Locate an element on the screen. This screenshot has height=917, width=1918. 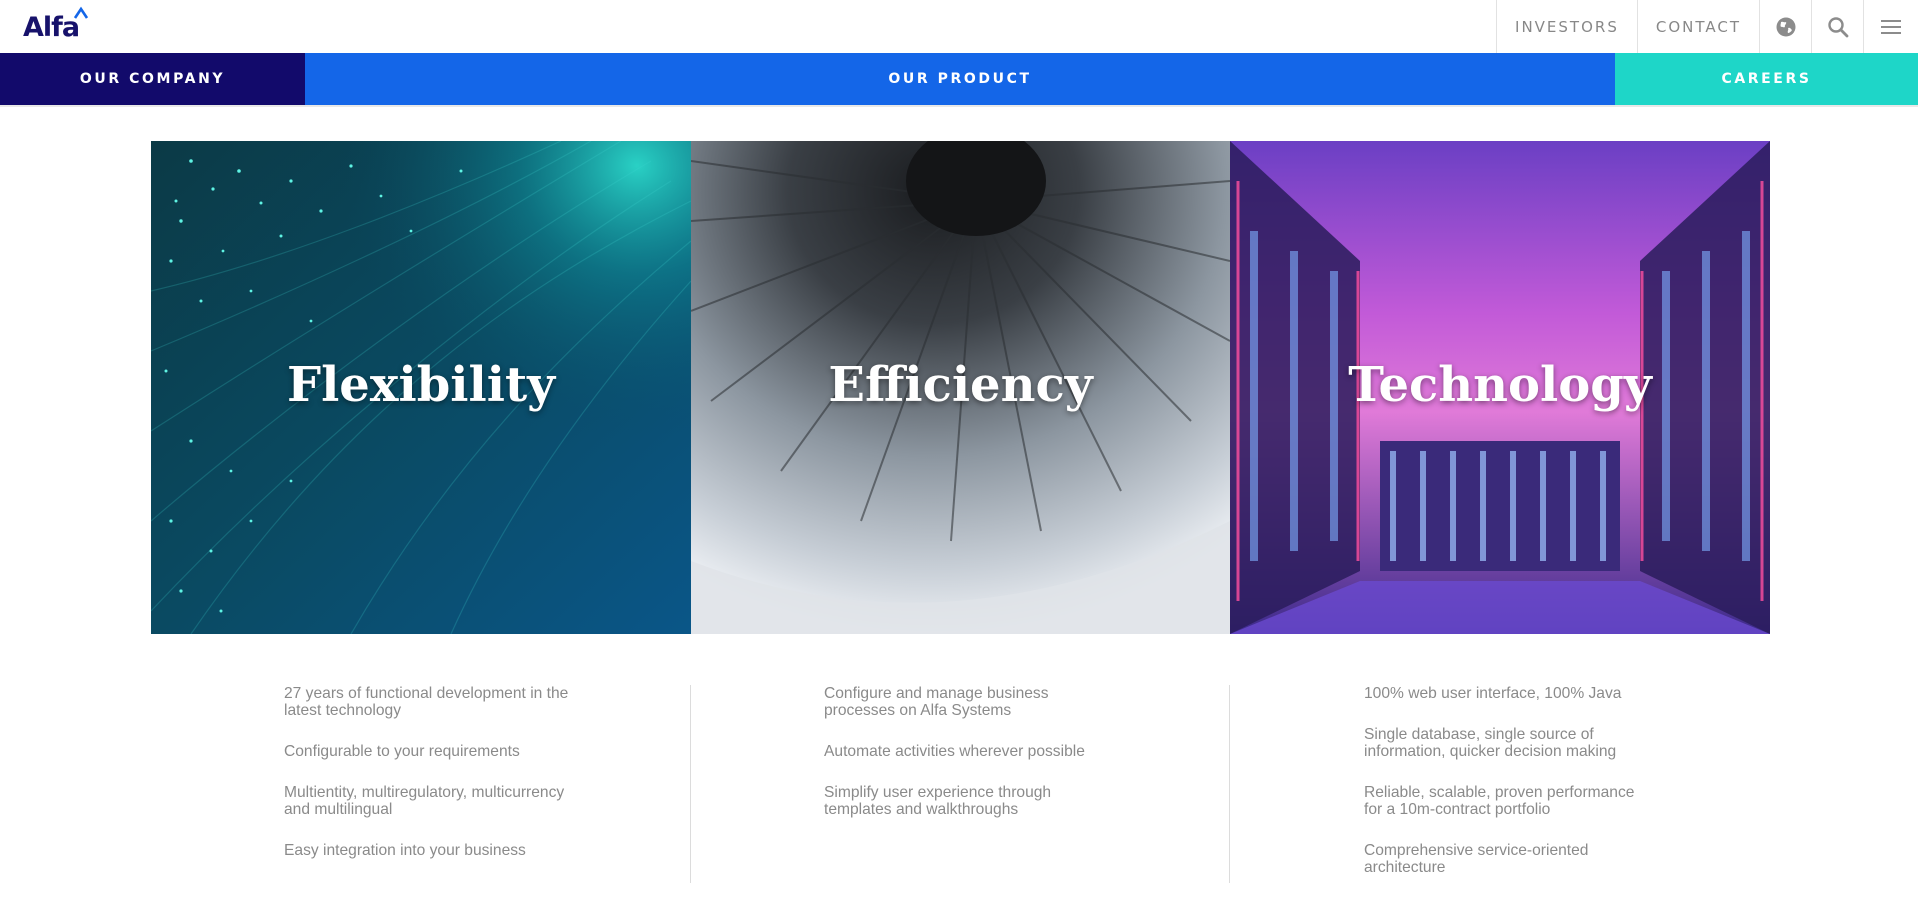
panel-title-technology: Technology is located at coordinates (1500, 385).